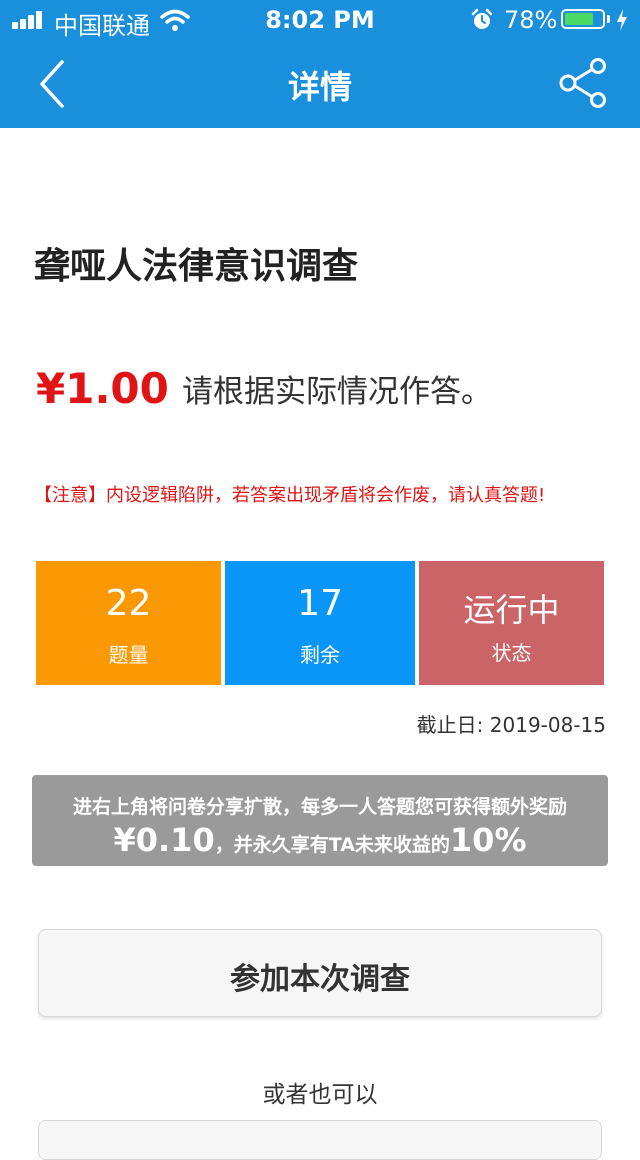  What do you see at coordinates (583, 19) in the screenshot?
I see `battery-icon` at bounding box center [583, 19].